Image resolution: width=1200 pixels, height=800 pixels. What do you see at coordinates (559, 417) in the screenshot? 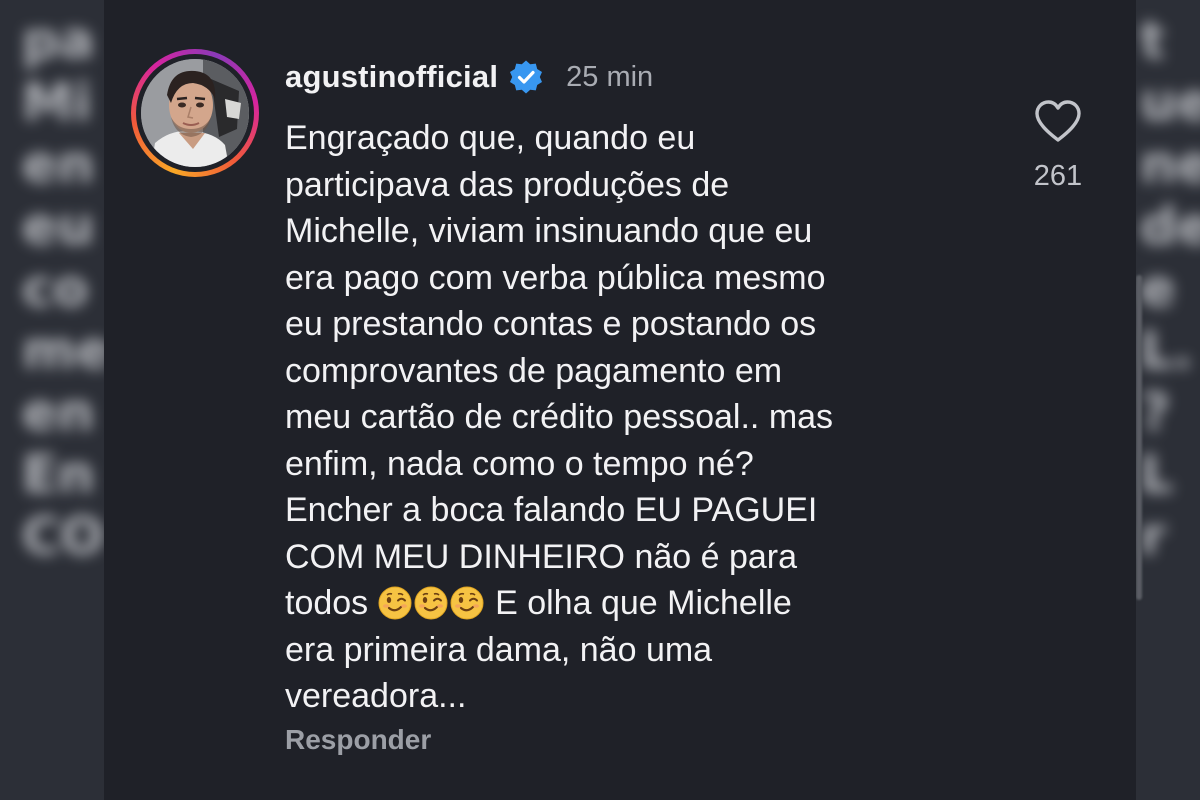
I see `comment-line: meu cartão de crédito pessoal.. mas` at bounding box center [559, 417].